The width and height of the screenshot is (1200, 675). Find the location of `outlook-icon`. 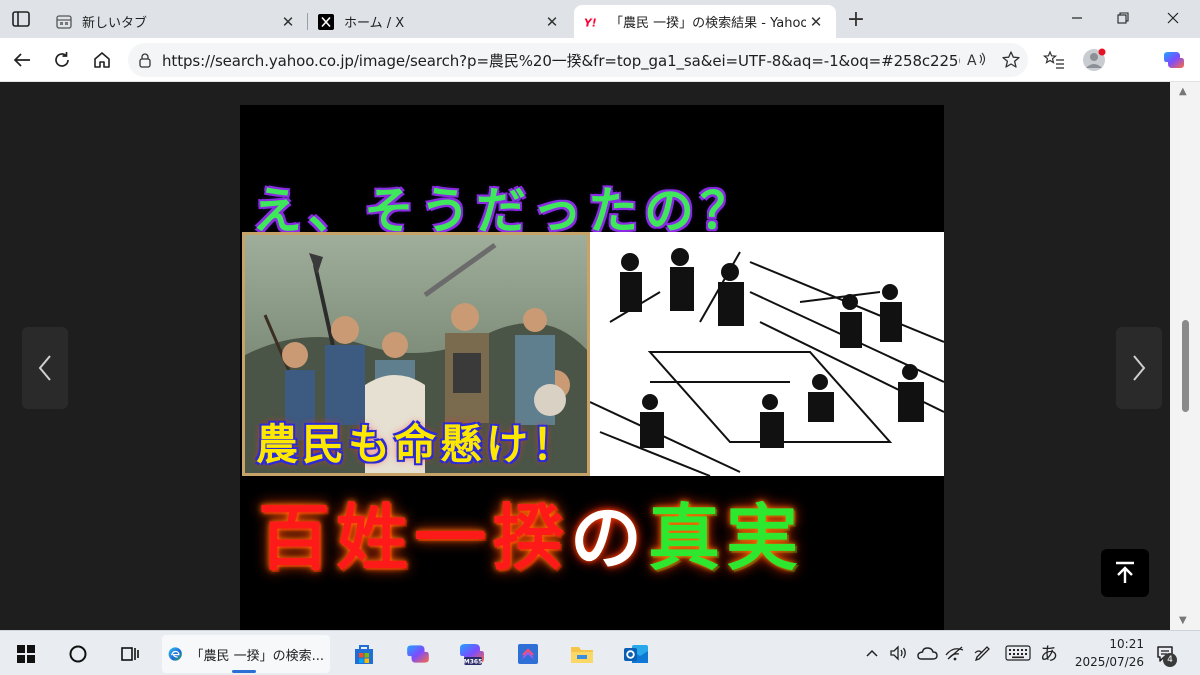

outlook-icon is located at coordinates (636, 654).